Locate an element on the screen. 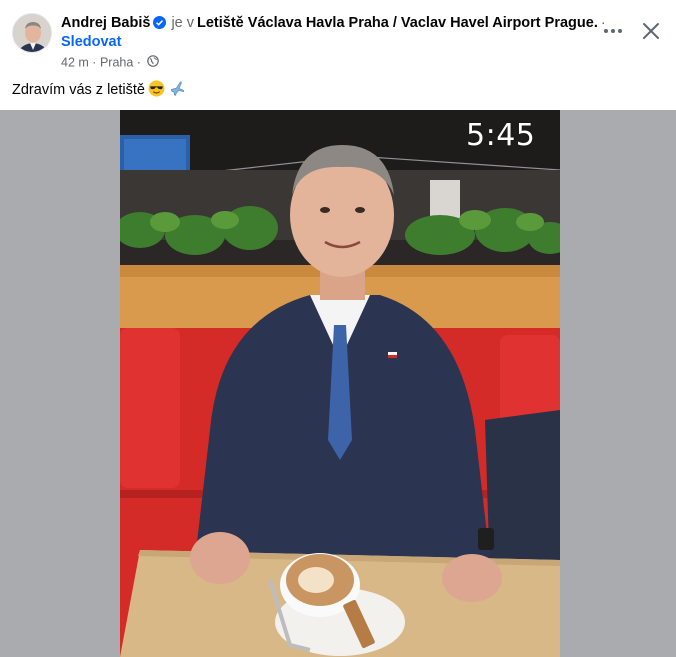 The image size is (676, 657). smiling-face-with-sunglasses-icon is located at coordinates (156, 88).